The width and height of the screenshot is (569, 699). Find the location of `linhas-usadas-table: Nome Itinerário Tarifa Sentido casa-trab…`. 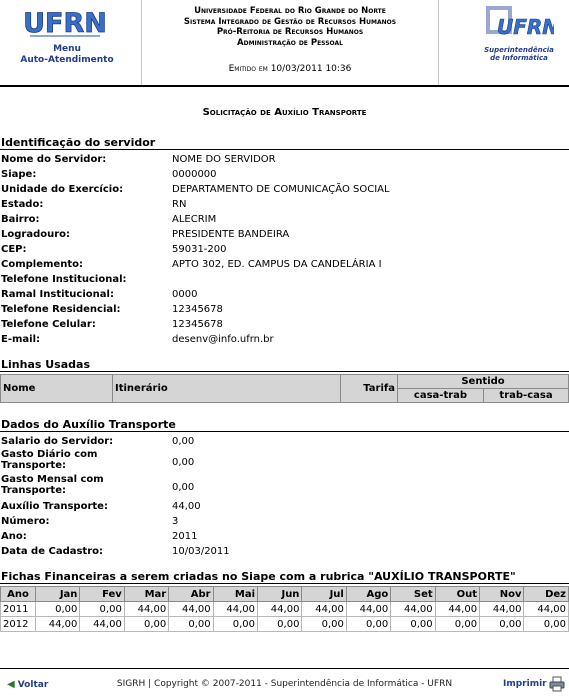

linhas-usadas-table: Nome Itinerário Tarifa Sentido casa-trab… is located at coordinates (284, 388).